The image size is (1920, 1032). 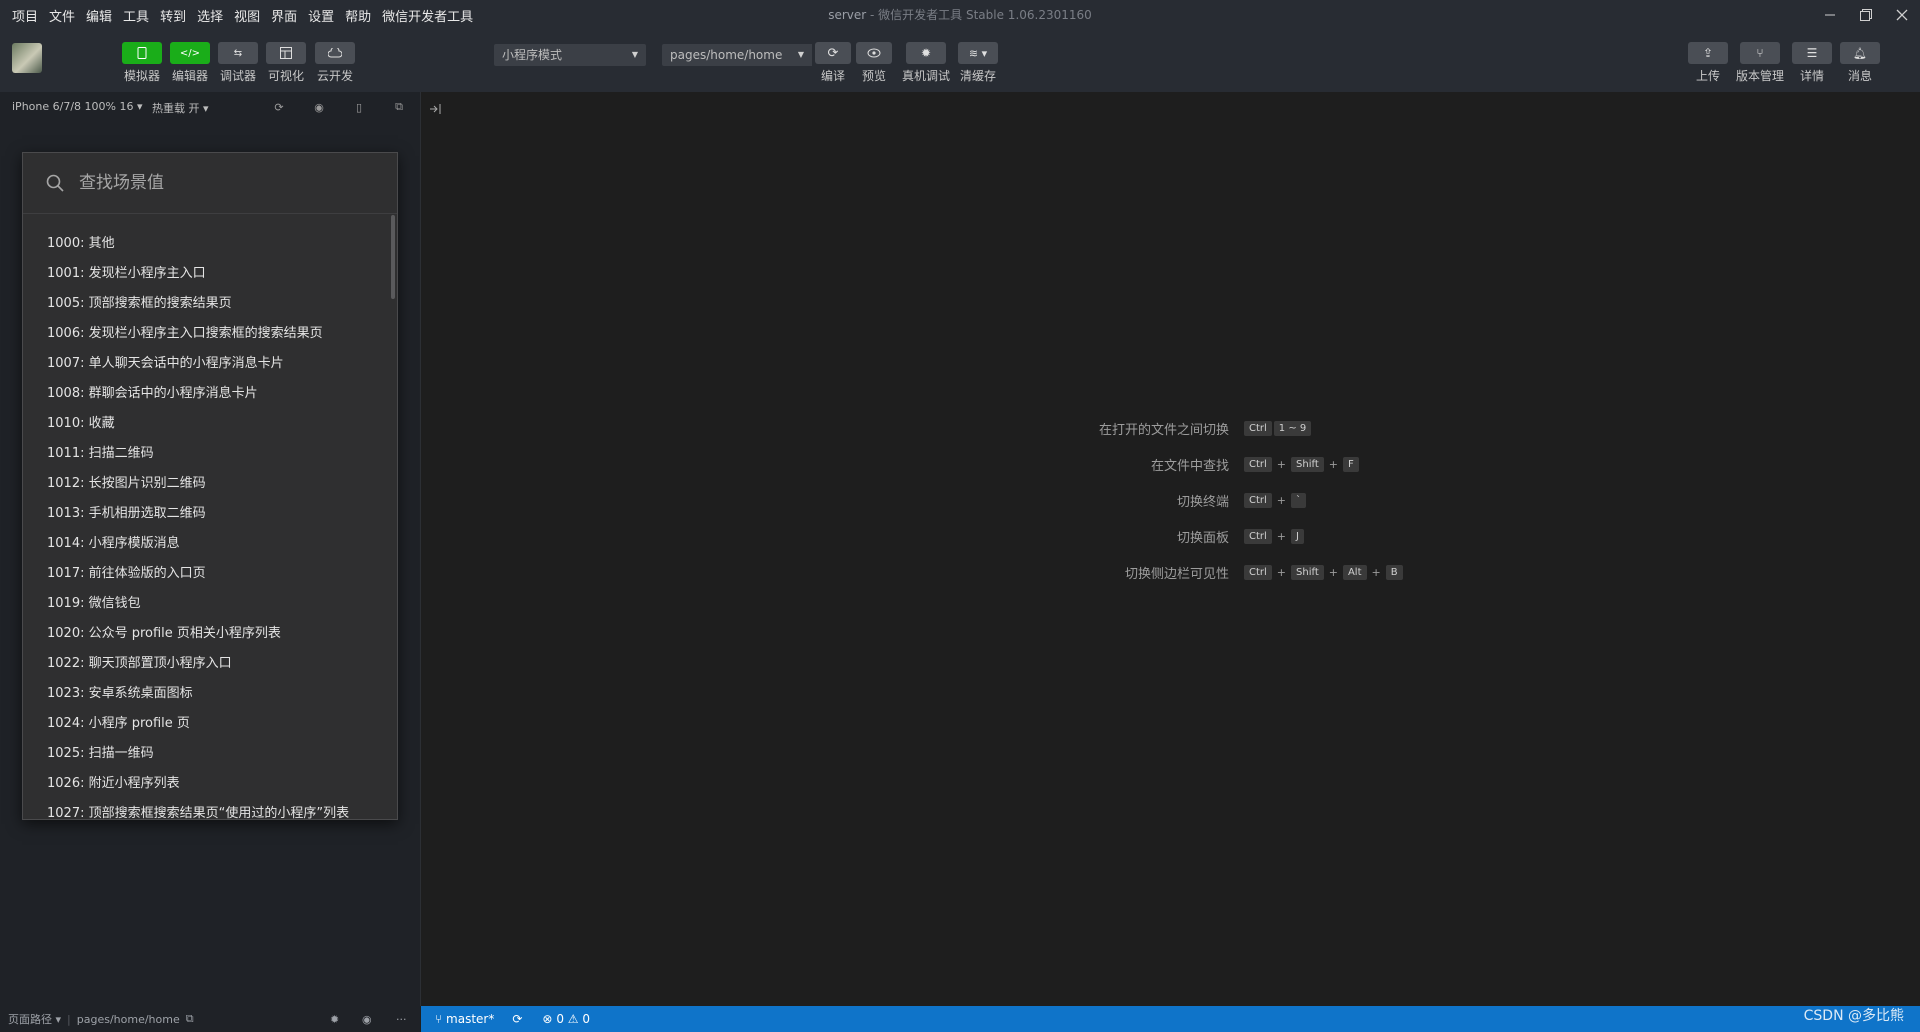 What do you see at coordinates (210, 754) in the screenshot?
I see `scene-list-item: 1025: 扫描一维码` at bounding box center [210, 754].